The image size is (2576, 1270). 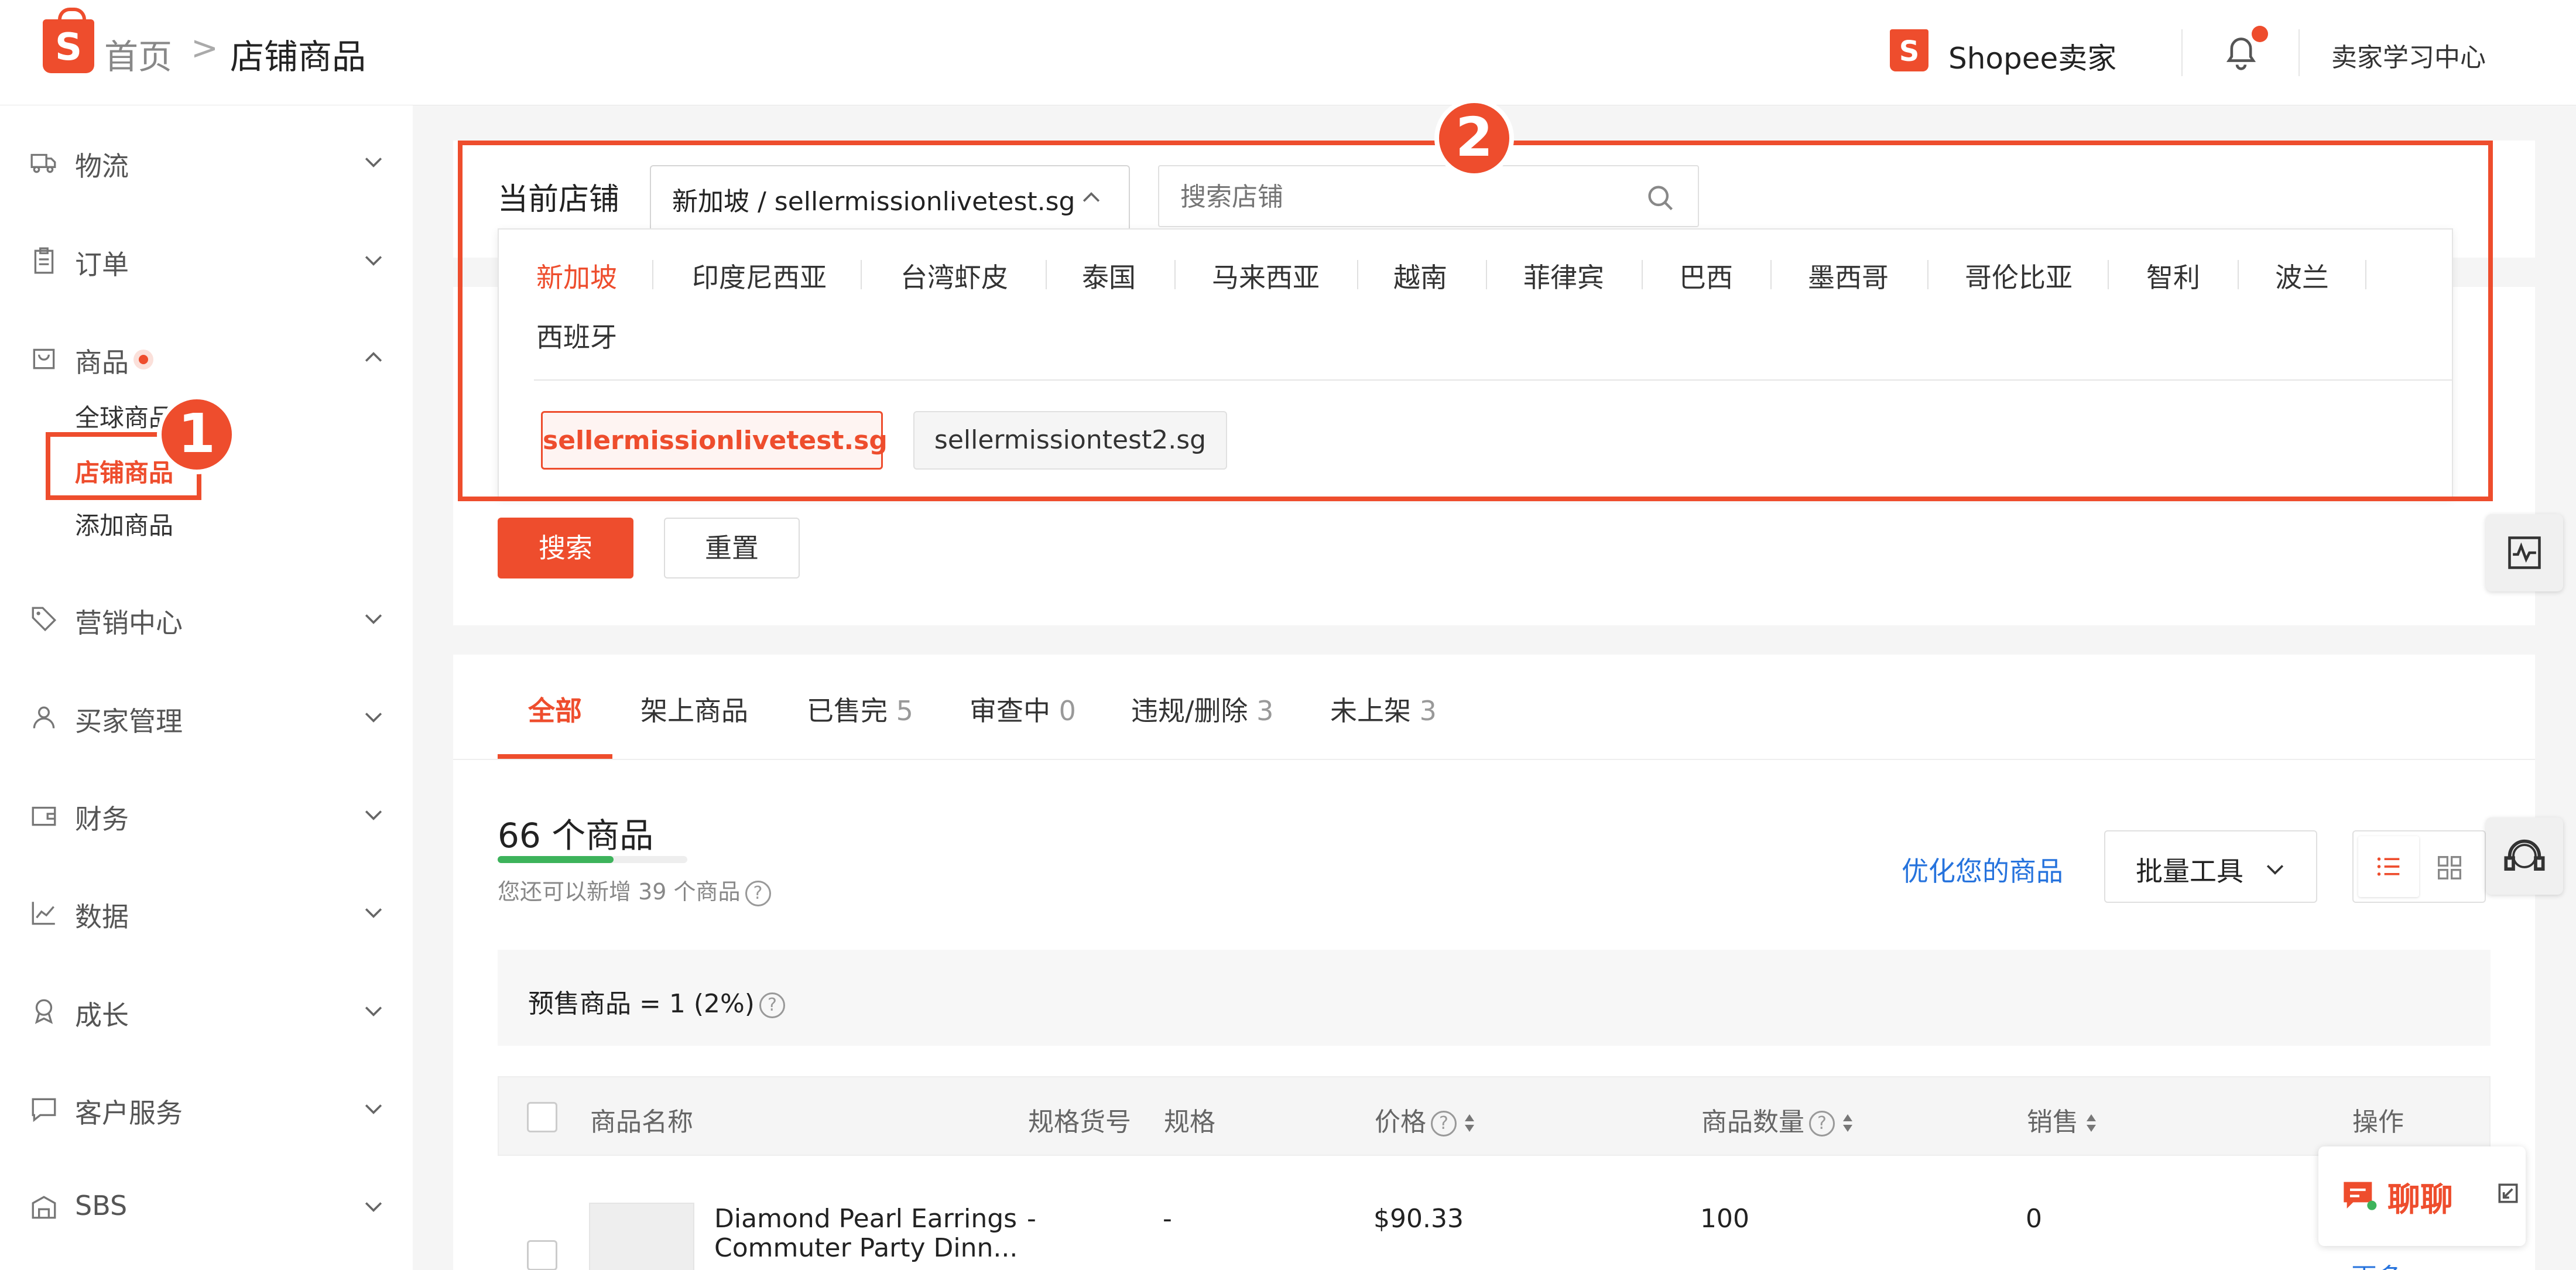 What do you see at coordinates (68, 40) in the screenshot?
I see `shopee-logo-icon: S` at bounding box center [68, 40].